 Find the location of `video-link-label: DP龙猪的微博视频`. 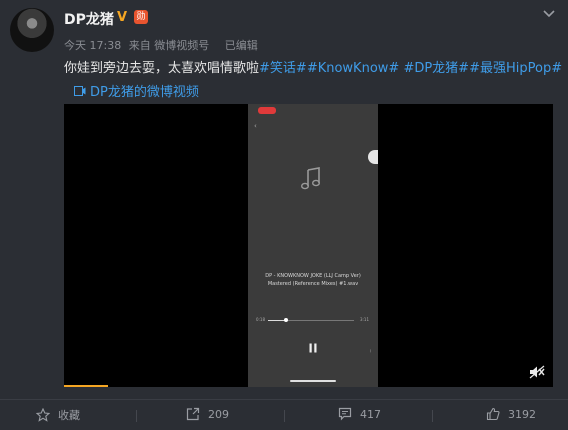

video-link-label: DP龙猪的微博视频 is located at coordinates (144, 92).